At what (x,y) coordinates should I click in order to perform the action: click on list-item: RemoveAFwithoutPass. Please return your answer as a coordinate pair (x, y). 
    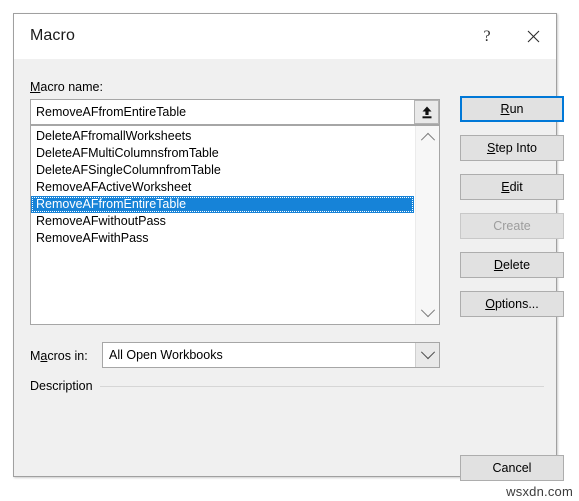
    Looking at the image, I should click on (222, 221).